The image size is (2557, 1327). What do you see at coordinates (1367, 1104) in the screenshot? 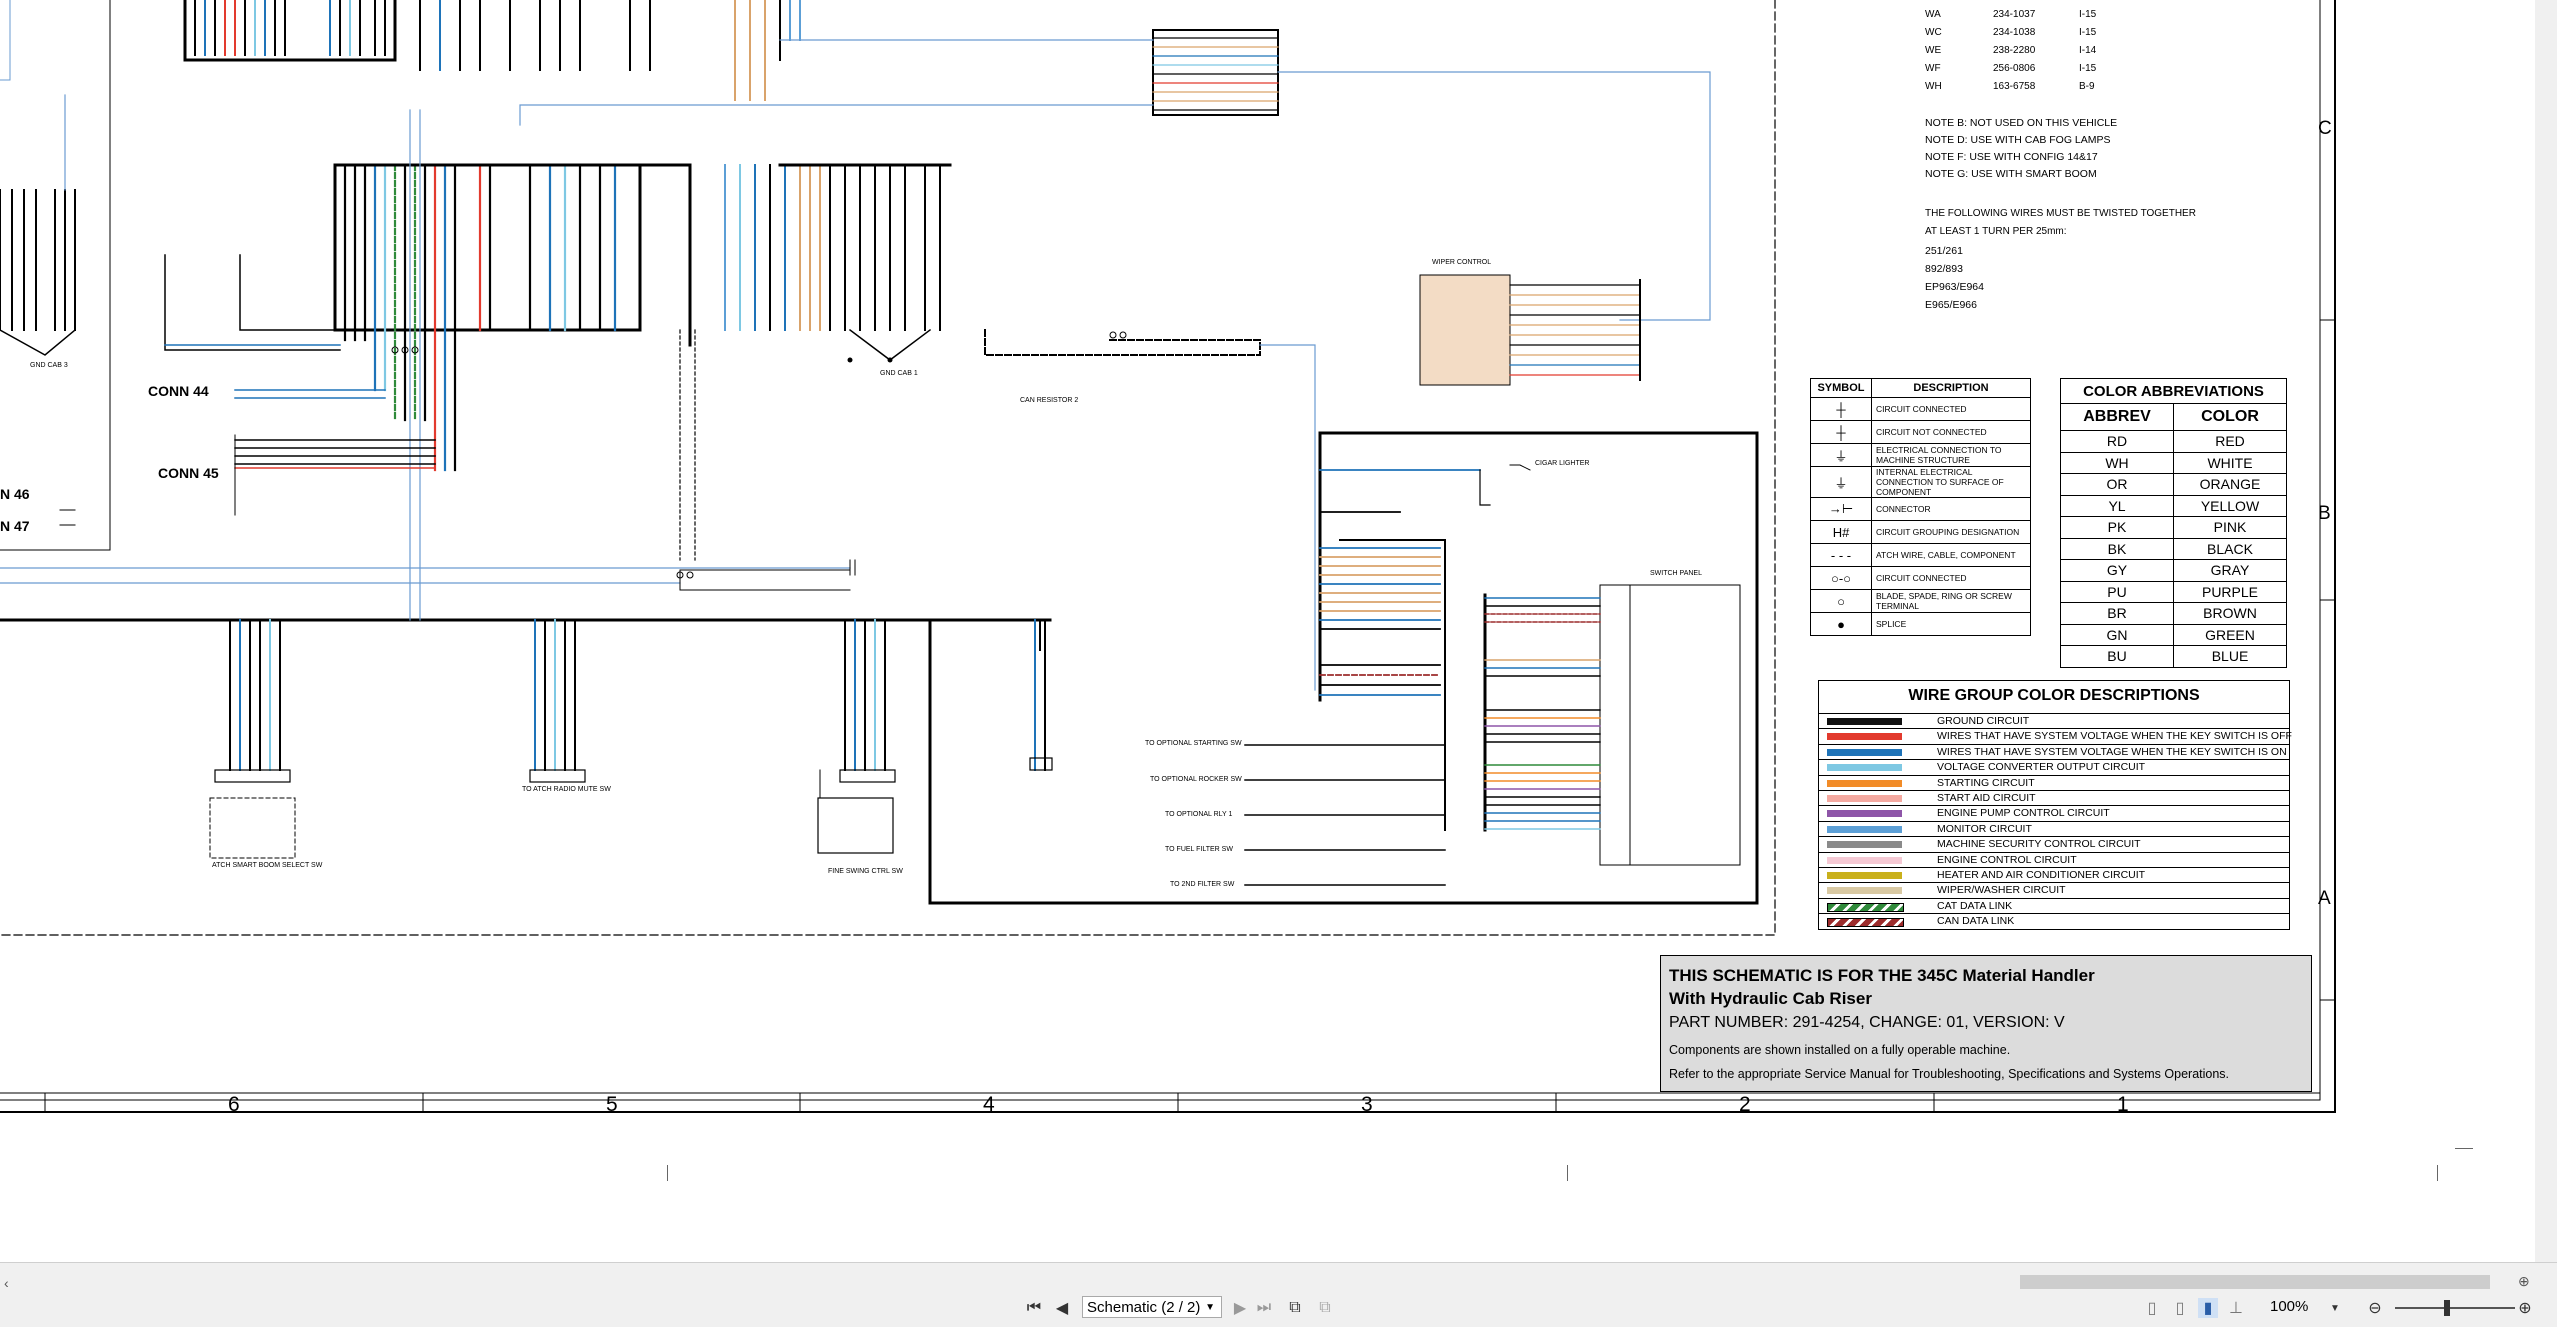
I see `grid-column-label: 3` at bounding box center [1367, 1104].